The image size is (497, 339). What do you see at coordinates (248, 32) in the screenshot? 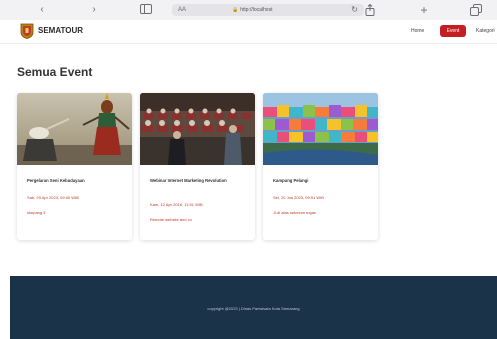
I see `site-navbar: SEMATOUR Home Event Kategori` at bounding box center [248, 32].